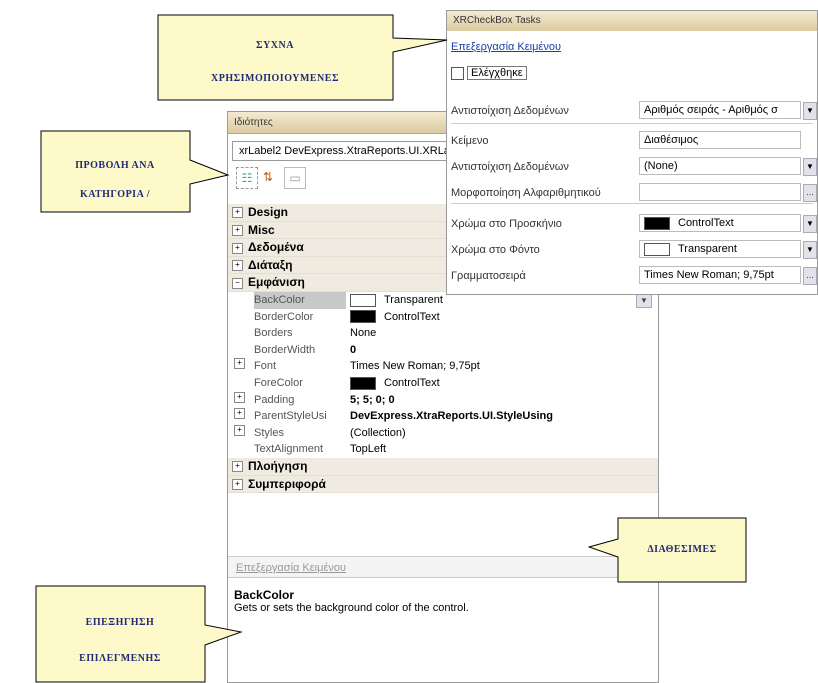 The width and height of the screenshot is (818, 683). I want to click on property-row: + Font Times New Roman; 9,75pt, so click(443, 366).